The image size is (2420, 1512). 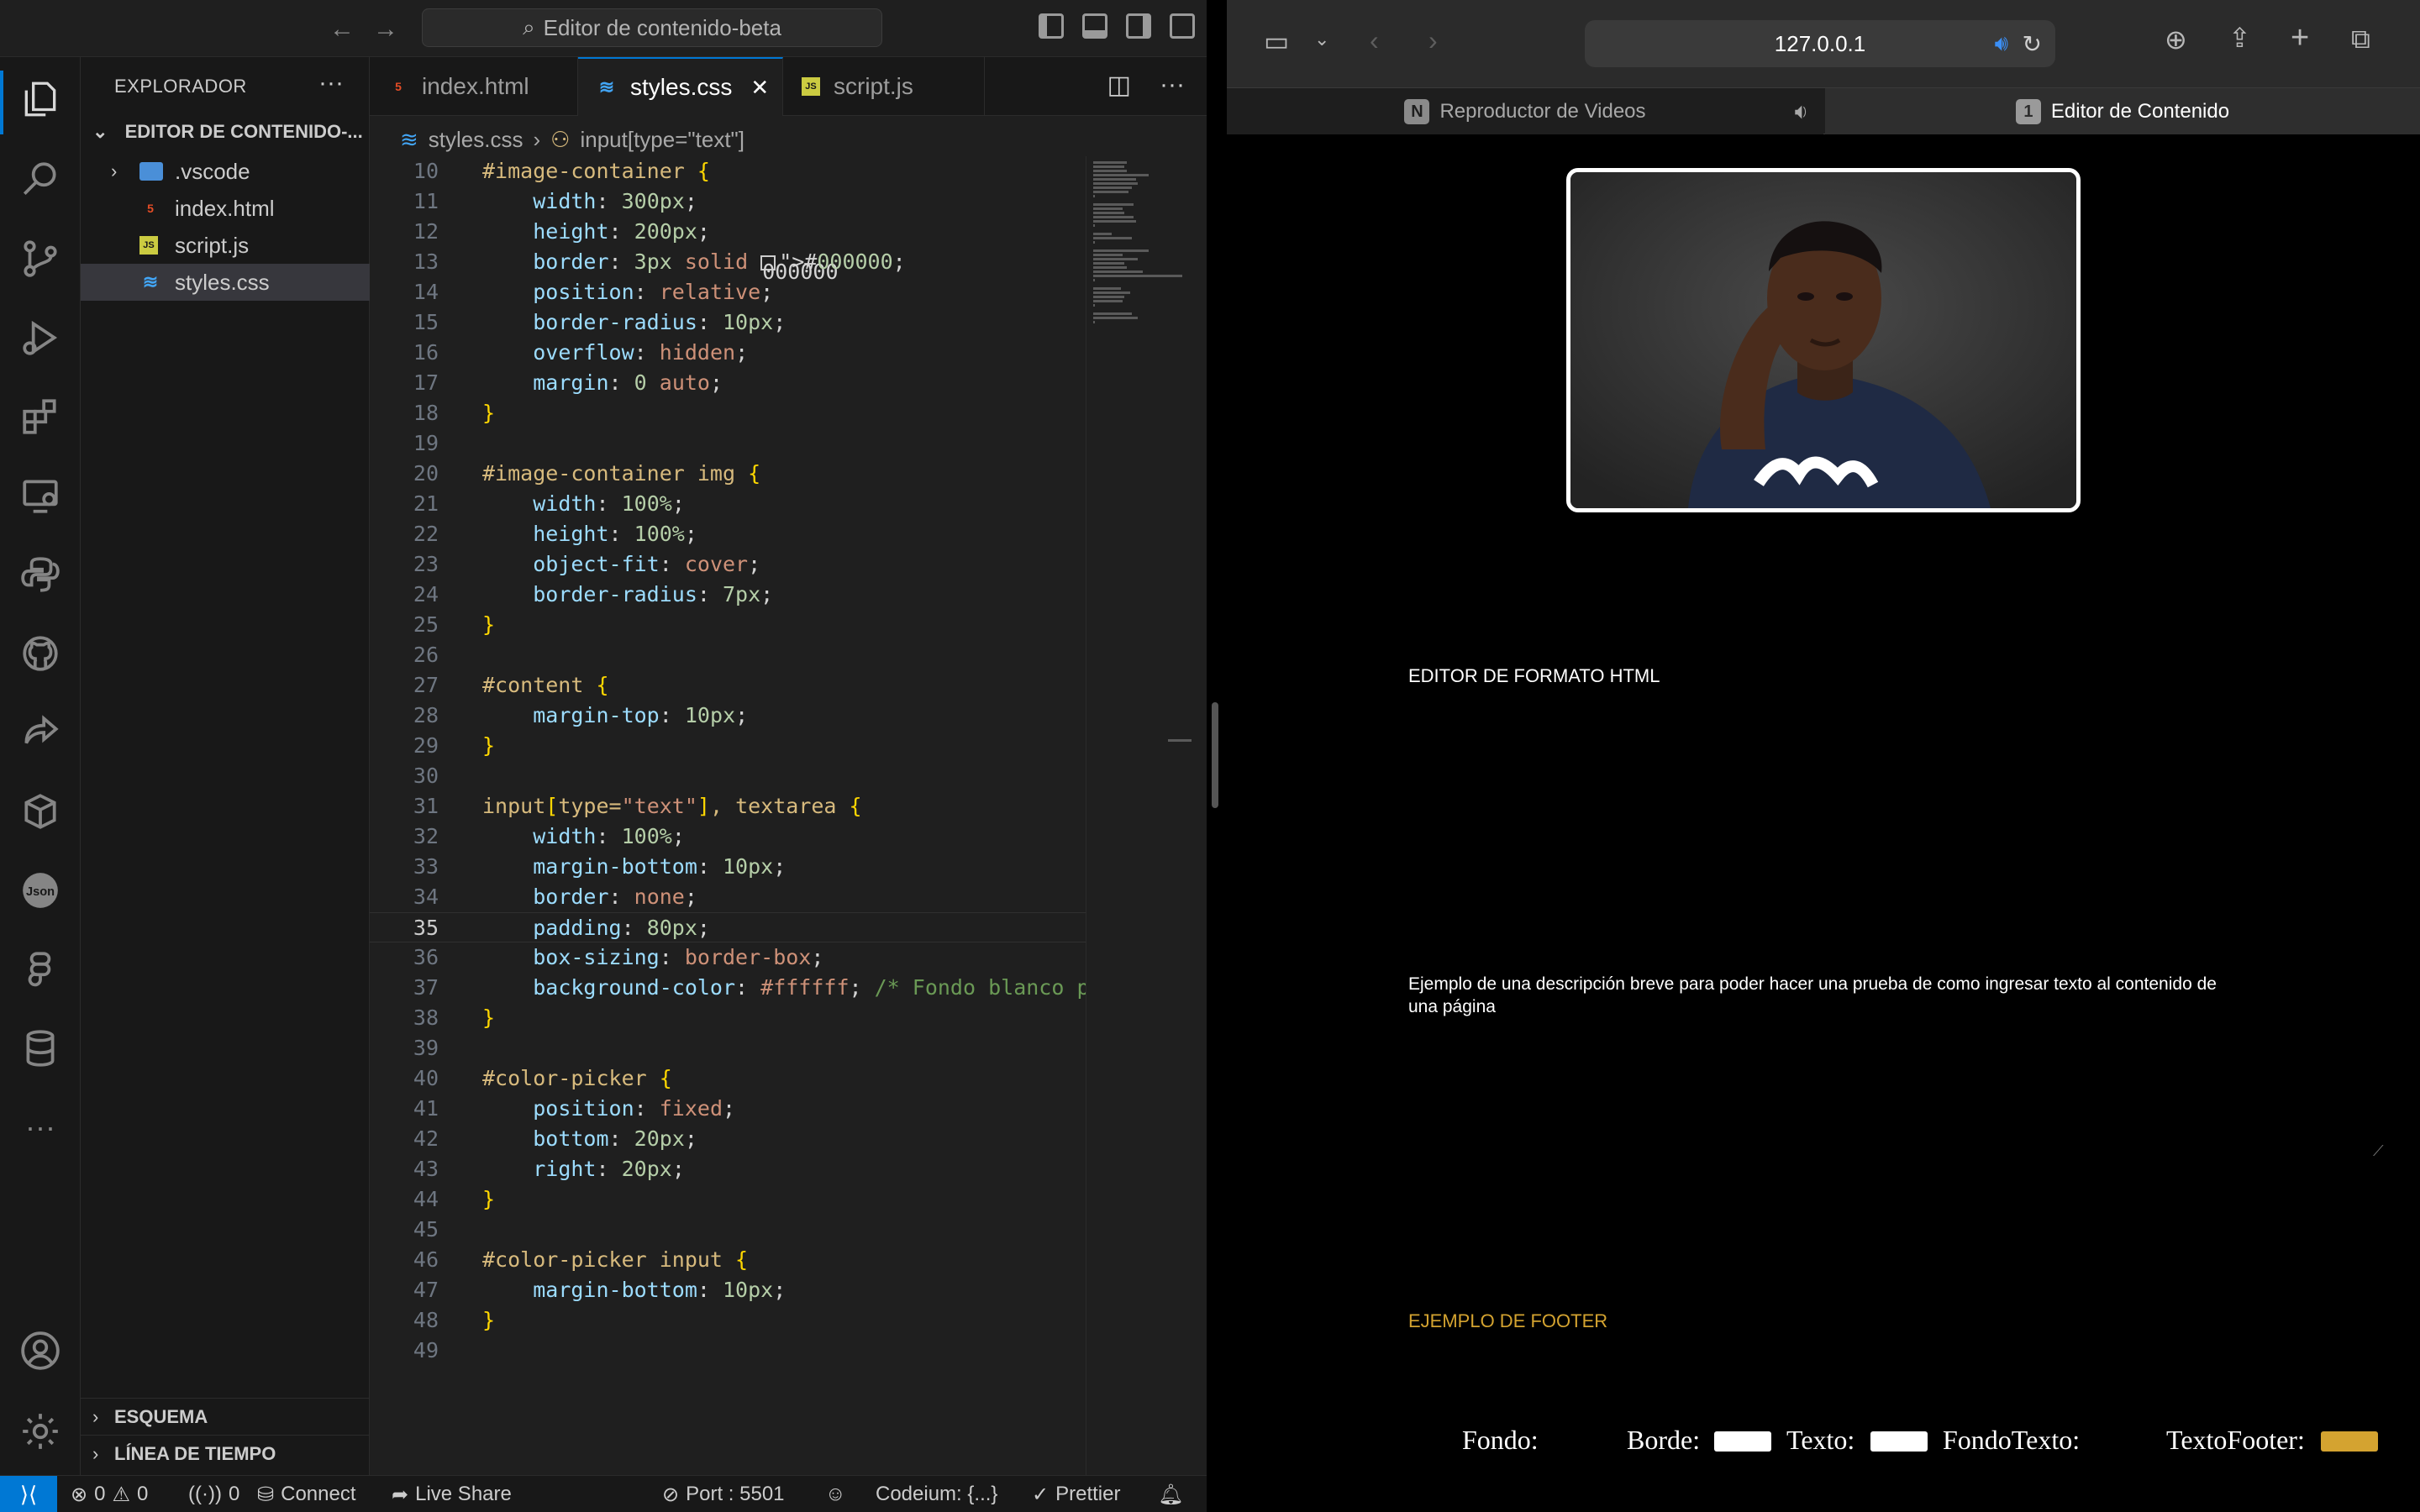 I want to click on close-icon: ✕, so click(x=759, y=88).